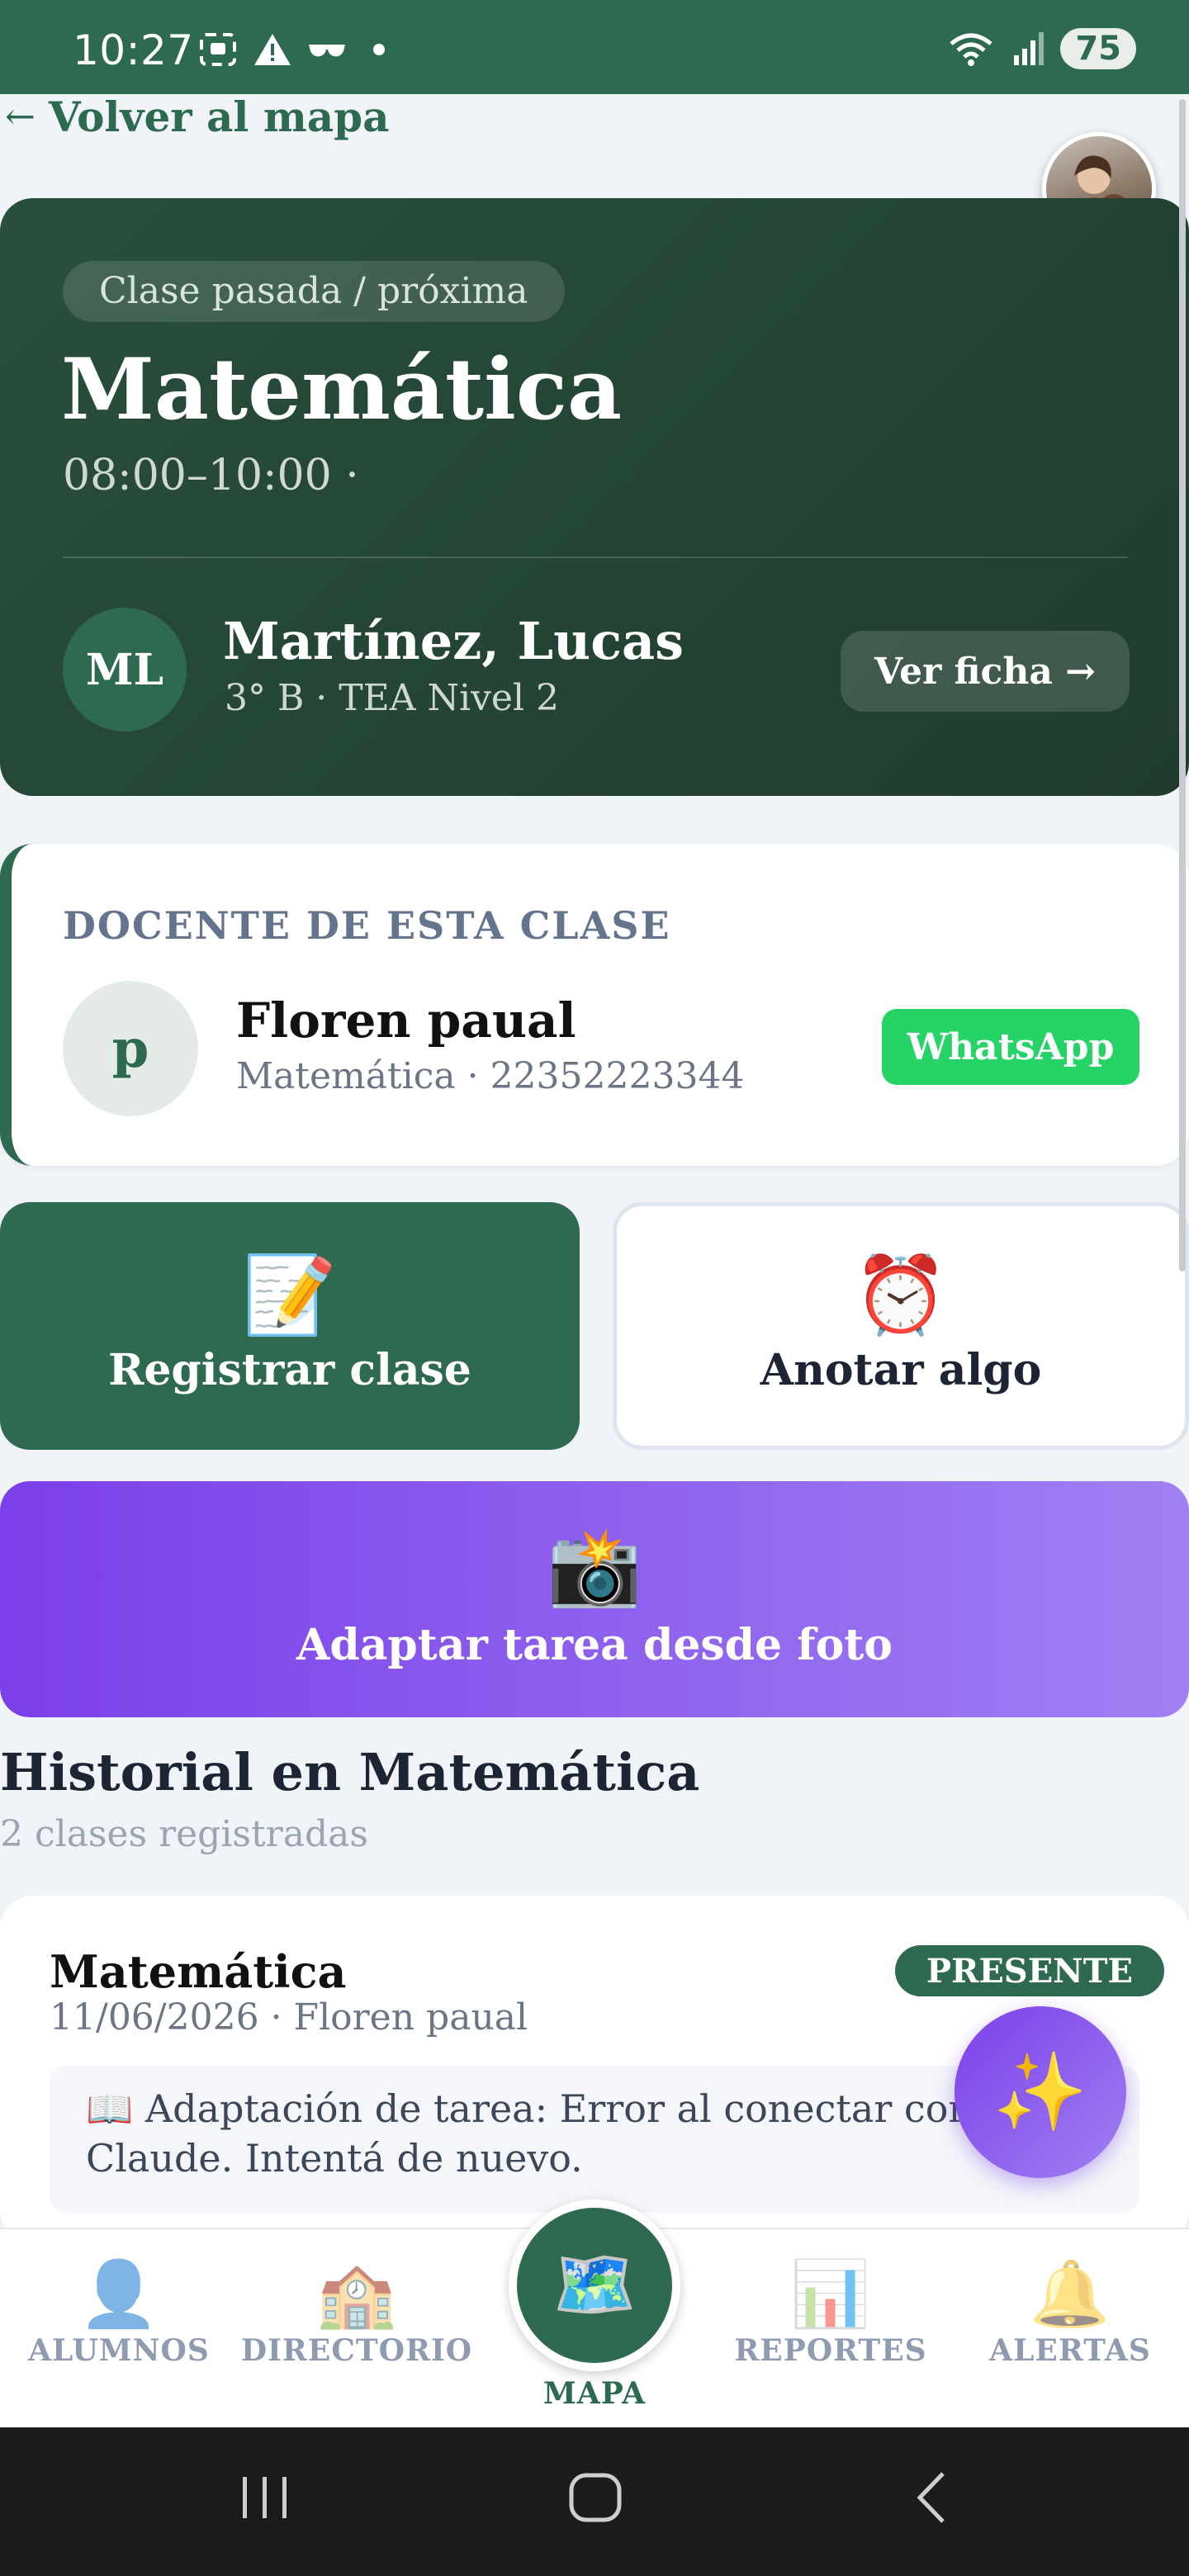 The image size is (1189, 2576). What do you see at coordinates (198, 1971) in the screenshot?
I see `history-entry-title: Matemática` at bounding box center [198, 1971].